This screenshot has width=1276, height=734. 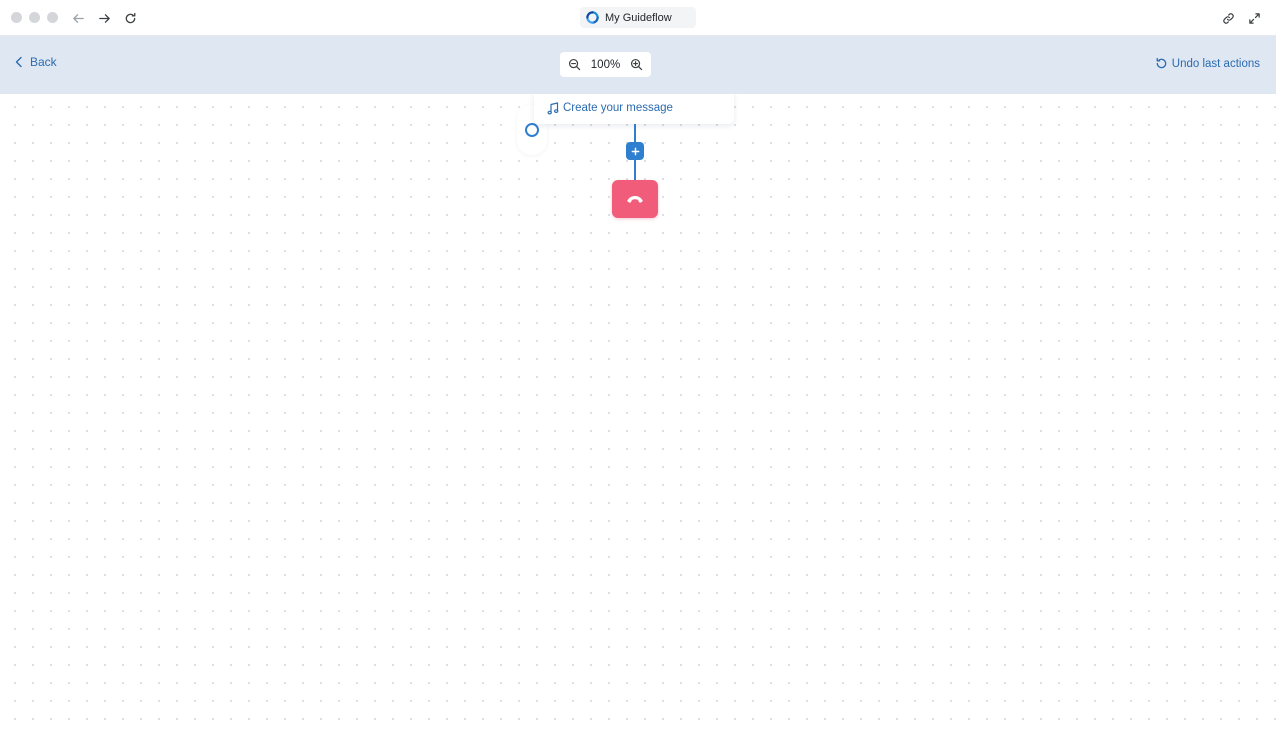 I want to click on undo-last-actions-button: Undo last actions, so click(x=1207, y=63).